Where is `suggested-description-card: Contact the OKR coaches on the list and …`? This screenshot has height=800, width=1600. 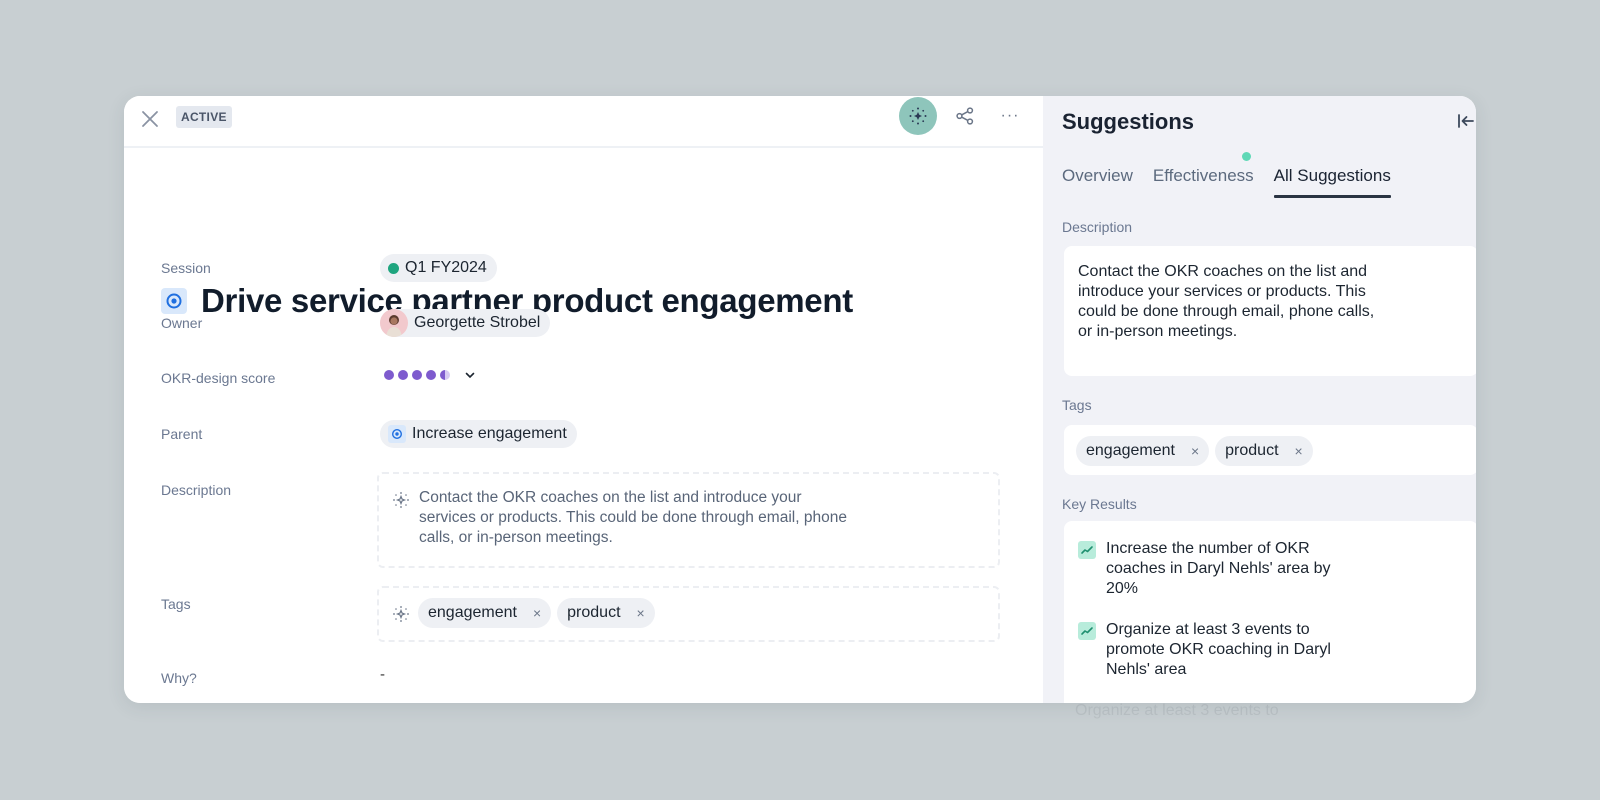 suggested-description-card: Contact the OKR coaches on the list and … is located at coordinates (1270, 311).